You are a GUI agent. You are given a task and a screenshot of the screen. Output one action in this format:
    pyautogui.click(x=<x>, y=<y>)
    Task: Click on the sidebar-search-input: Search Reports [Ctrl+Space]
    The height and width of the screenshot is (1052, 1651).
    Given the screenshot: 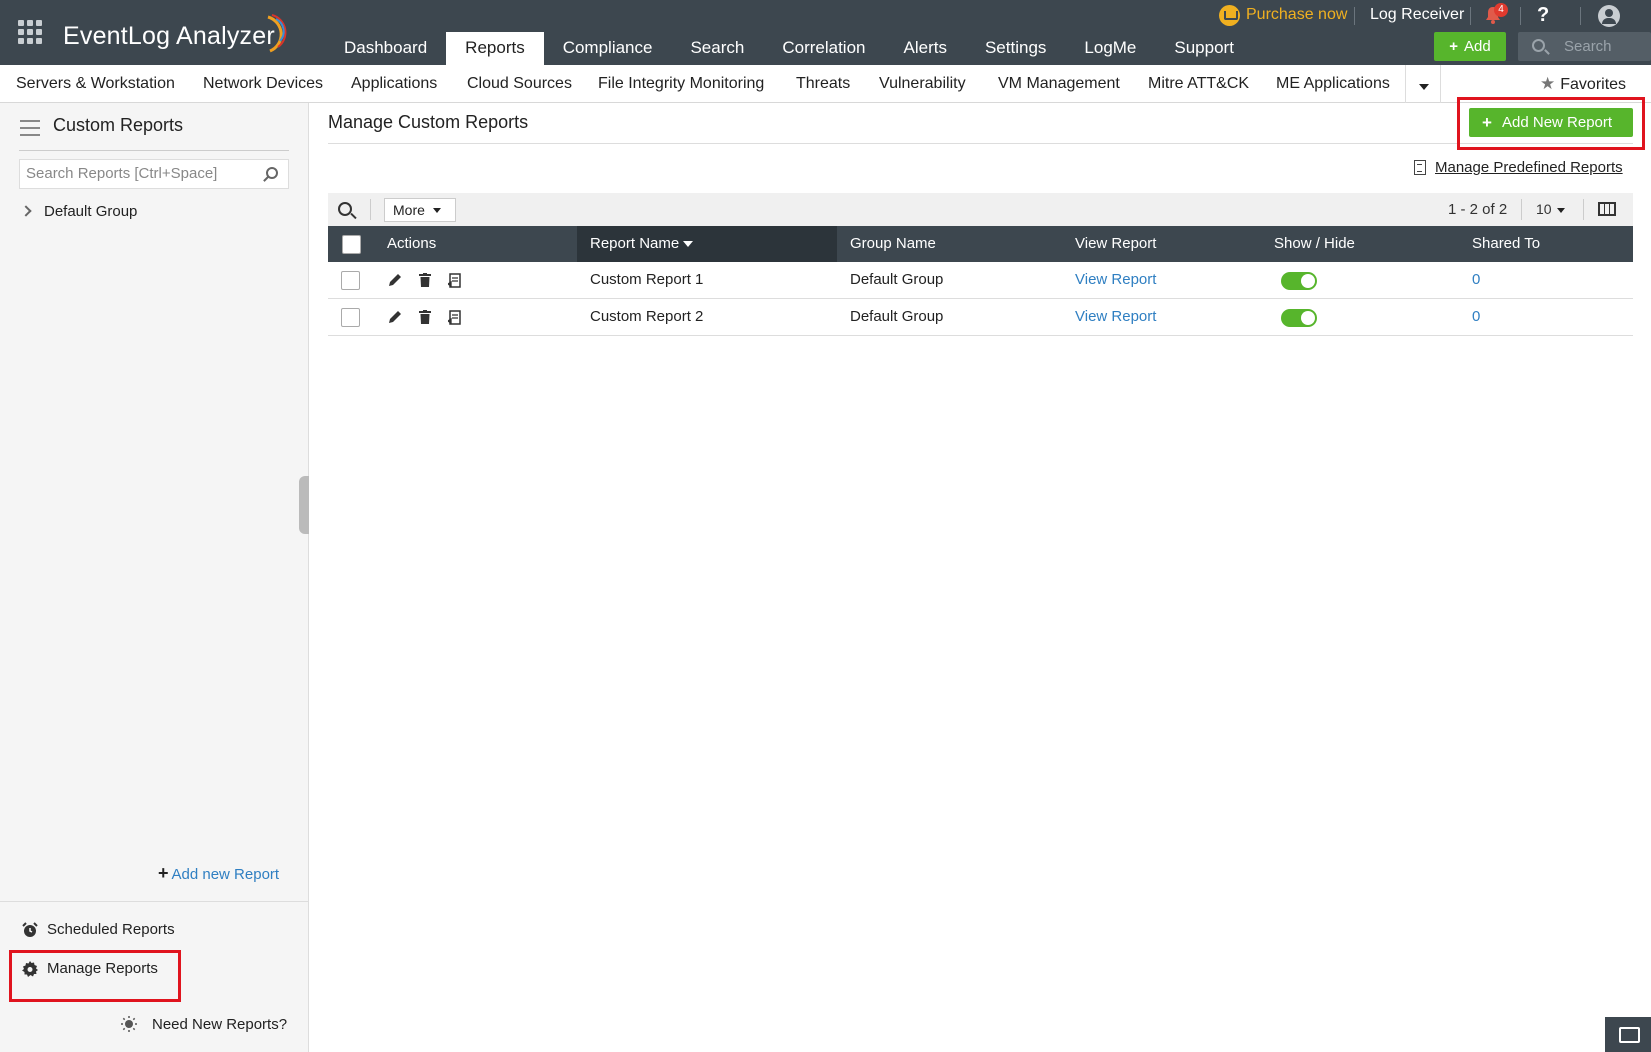 What is the action you would take?
    pyautogui.click(x=154, y=174)
    